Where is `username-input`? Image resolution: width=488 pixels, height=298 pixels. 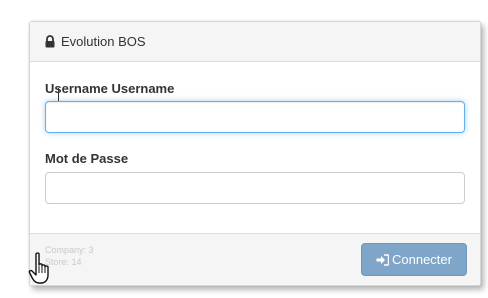
username-input is located at coordinates (255, 117).